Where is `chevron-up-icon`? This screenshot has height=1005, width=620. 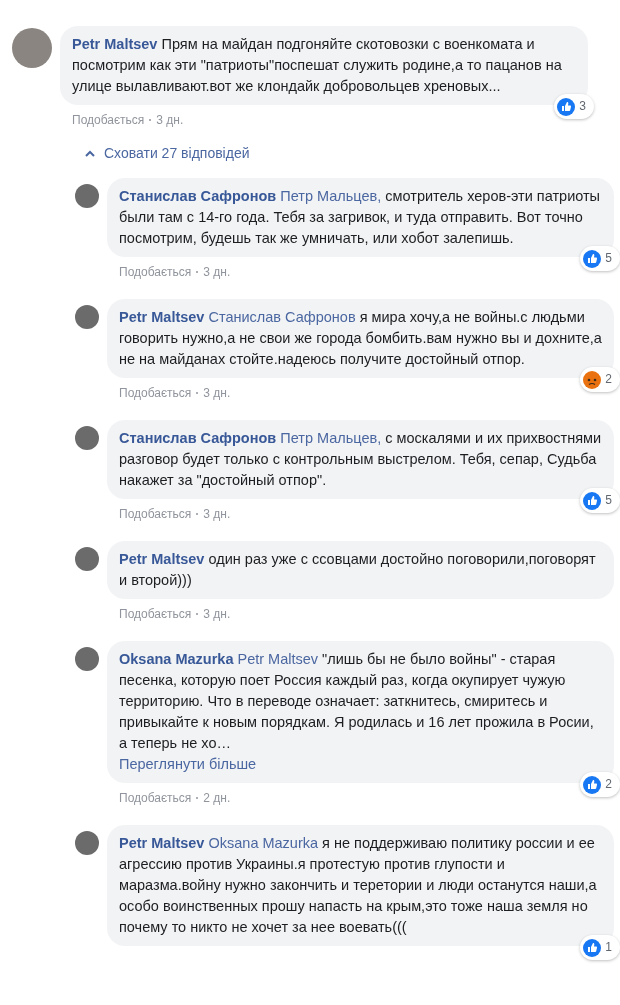
chevron-up-icon is located at coordinates (90, 153).